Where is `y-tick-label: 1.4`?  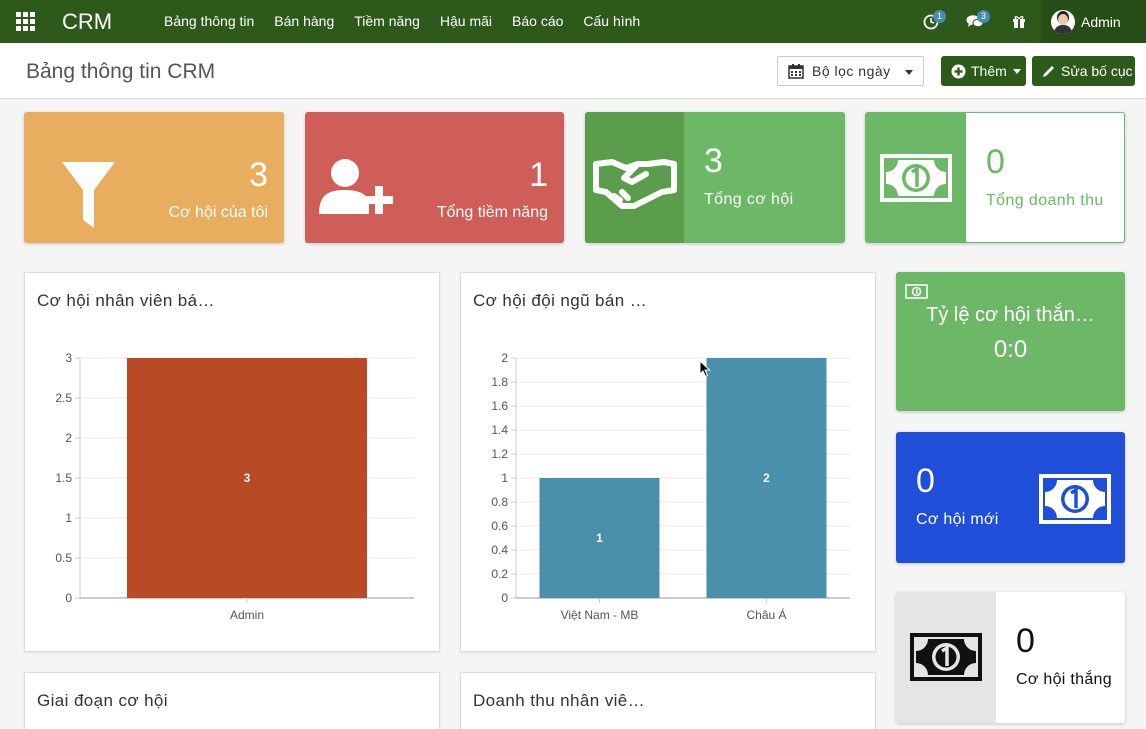
y-tick-label: 1.4 is located at coordinates (499, 430).